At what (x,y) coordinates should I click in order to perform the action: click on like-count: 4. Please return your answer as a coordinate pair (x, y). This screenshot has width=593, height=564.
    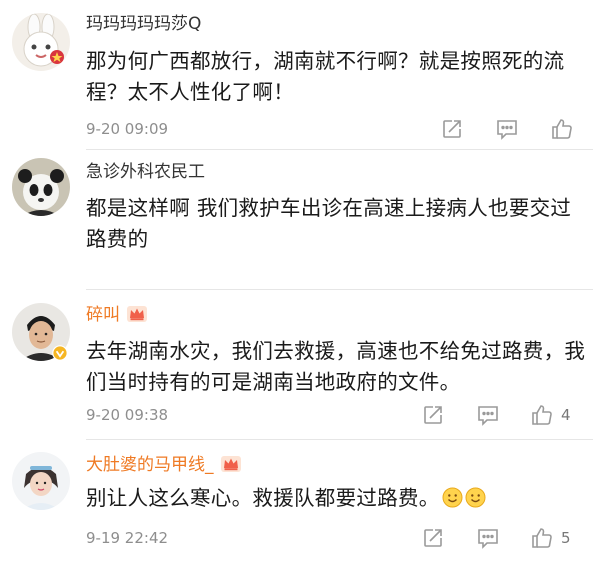
    Looking at the image, I should click on (566, 415).